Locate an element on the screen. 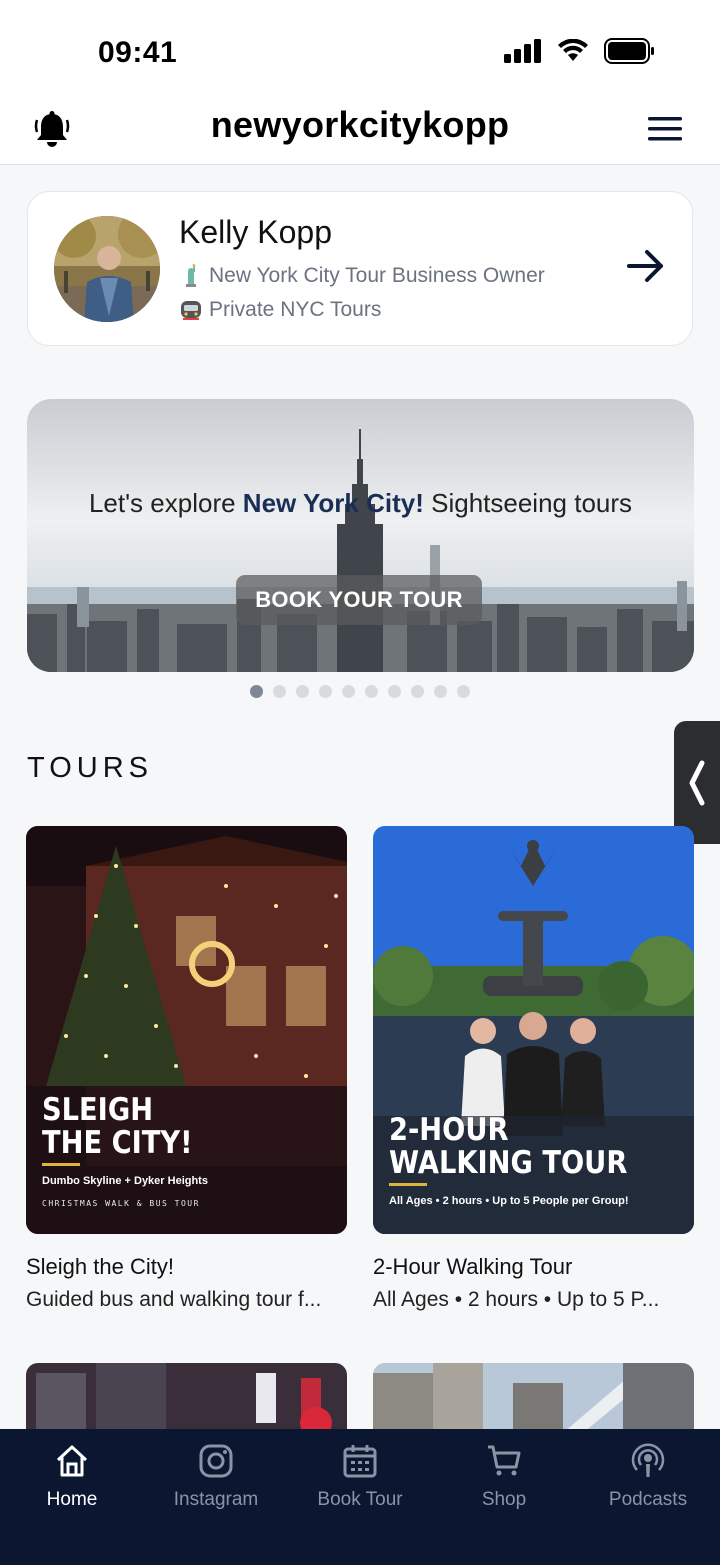 This screenshot has height=1565, width=720. app-header: newyorkcitykopp is located at coordinates (360, 132).